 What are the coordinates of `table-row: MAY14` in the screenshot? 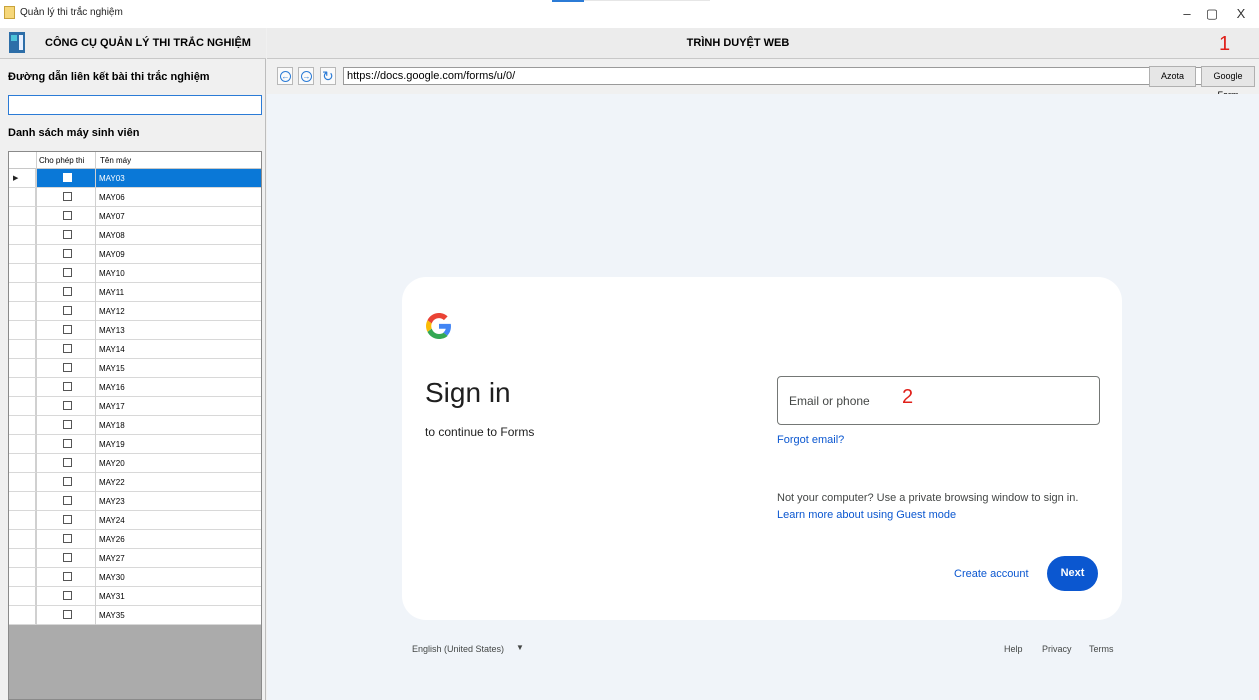 It's located at (135, 349).